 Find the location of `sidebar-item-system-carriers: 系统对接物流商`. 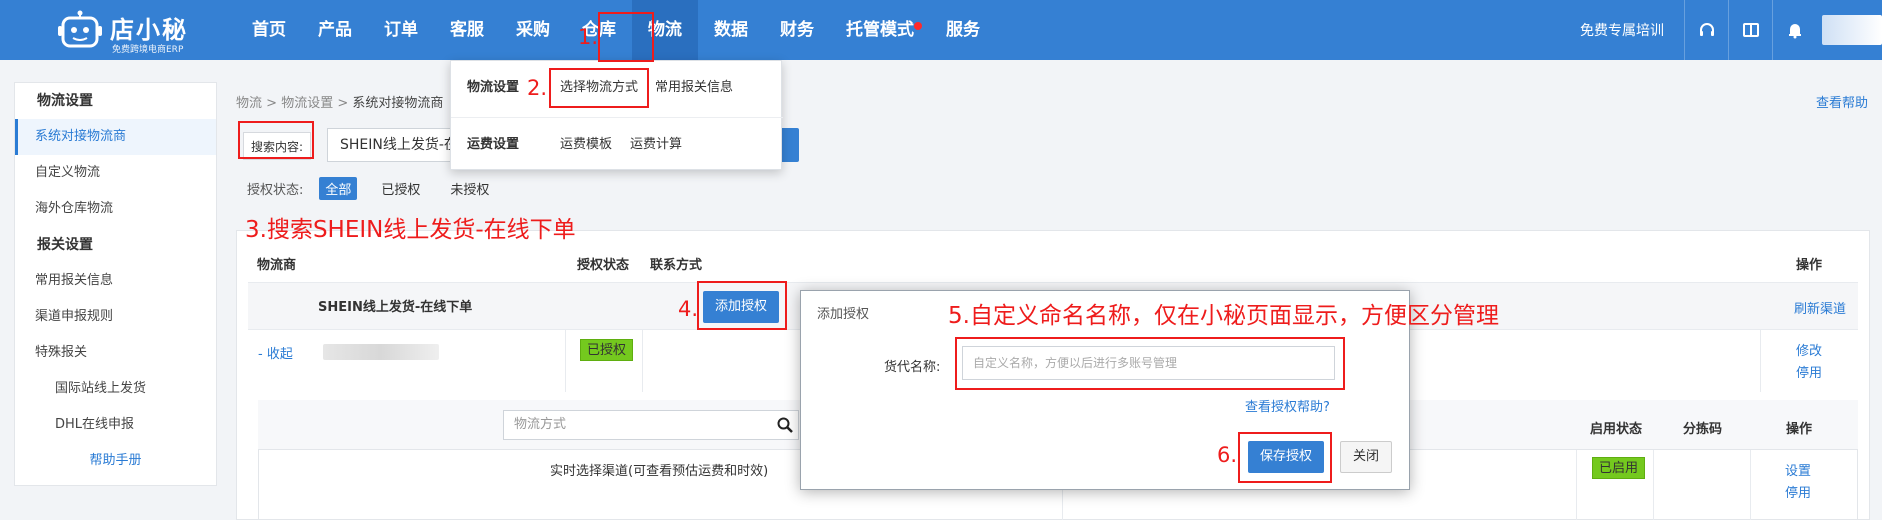

sidebar-item-system-carriers: 系统对接物流商 is located at coordinates (115, 137).